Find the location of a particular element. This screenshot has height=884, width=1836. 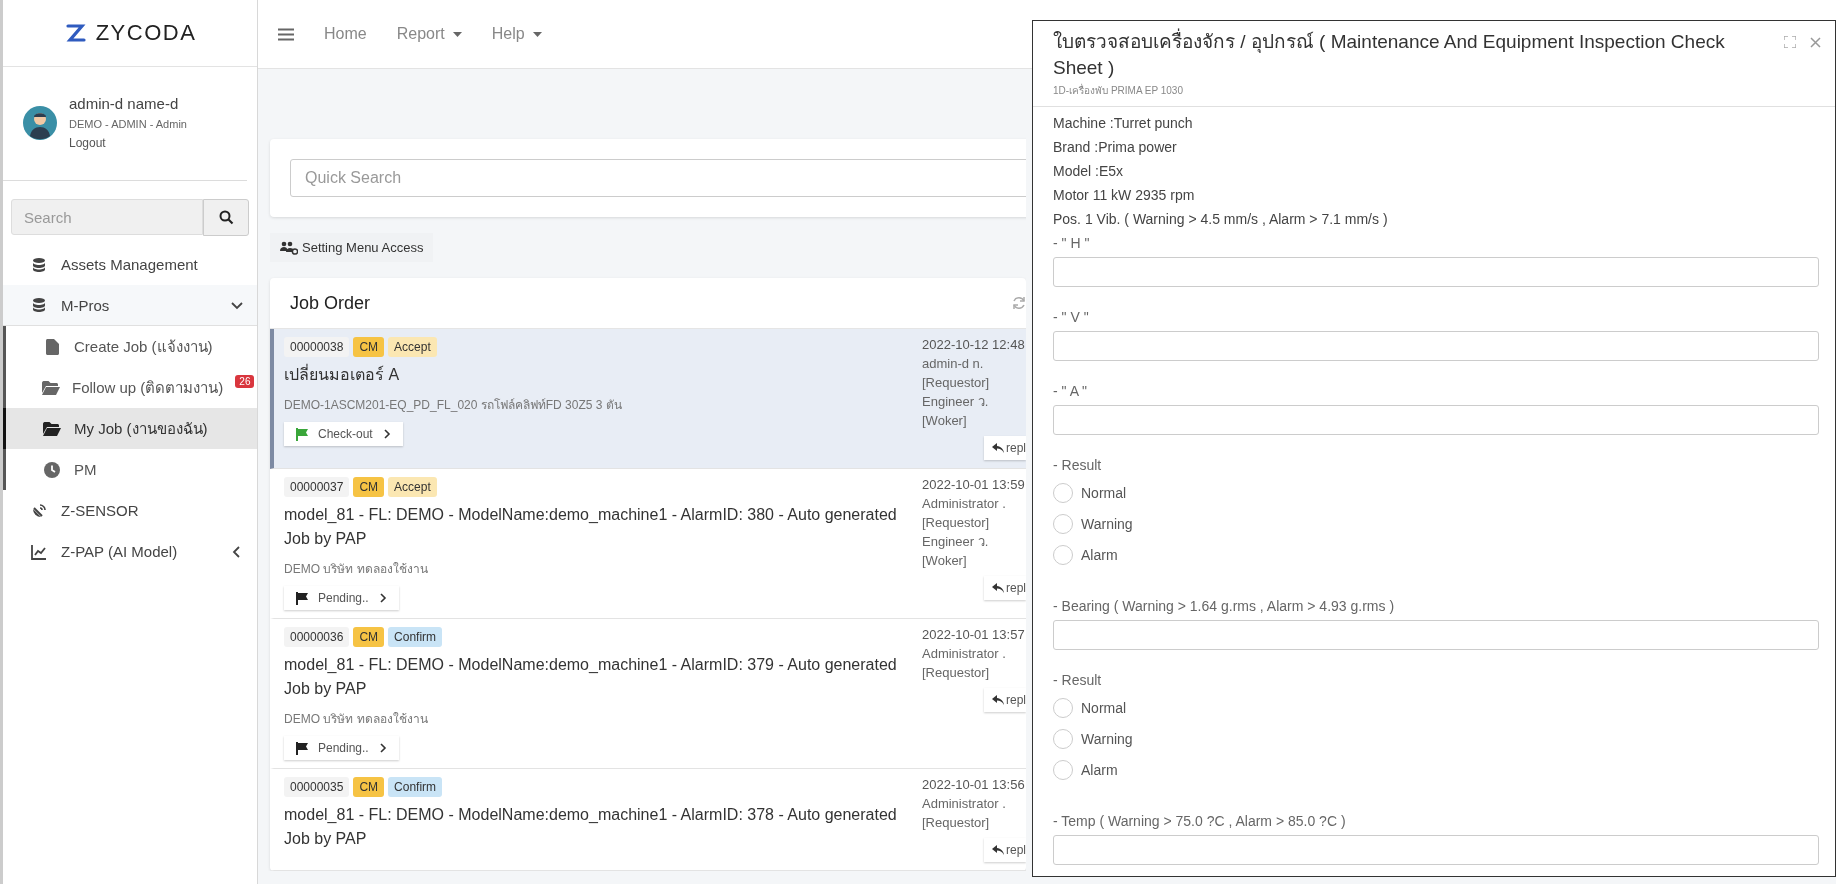

logout-link: Logout is located at coordinates (128, 143).